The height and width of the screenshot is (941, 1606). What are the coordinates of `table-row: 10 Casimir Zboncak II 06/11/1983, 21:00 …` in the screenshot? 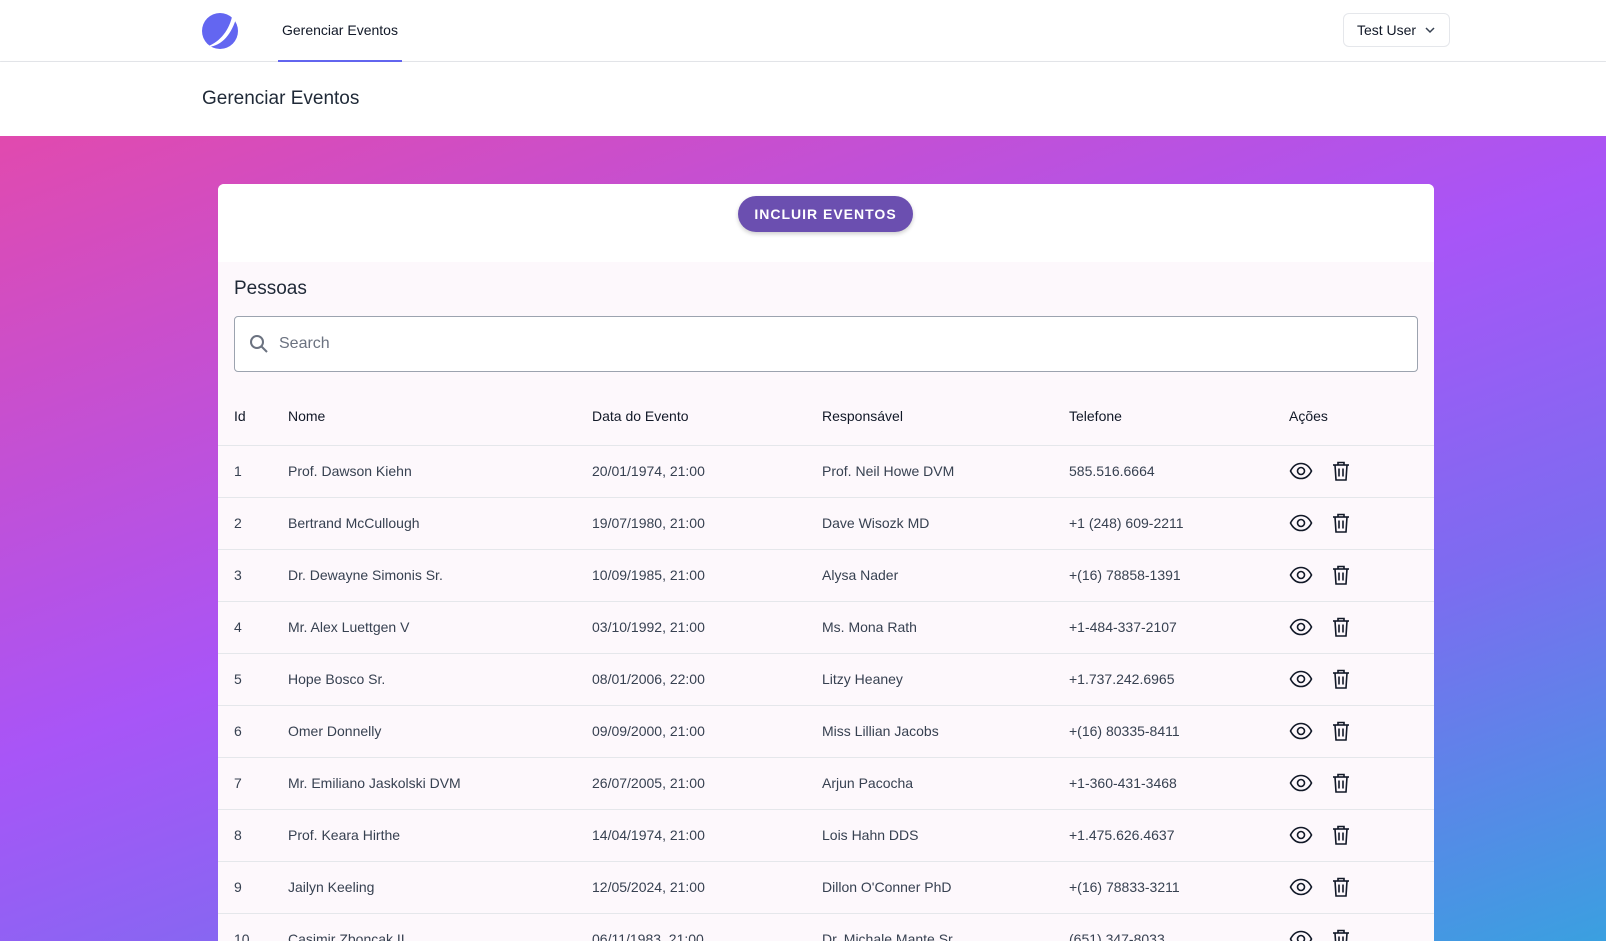 It's located at (826, 927).